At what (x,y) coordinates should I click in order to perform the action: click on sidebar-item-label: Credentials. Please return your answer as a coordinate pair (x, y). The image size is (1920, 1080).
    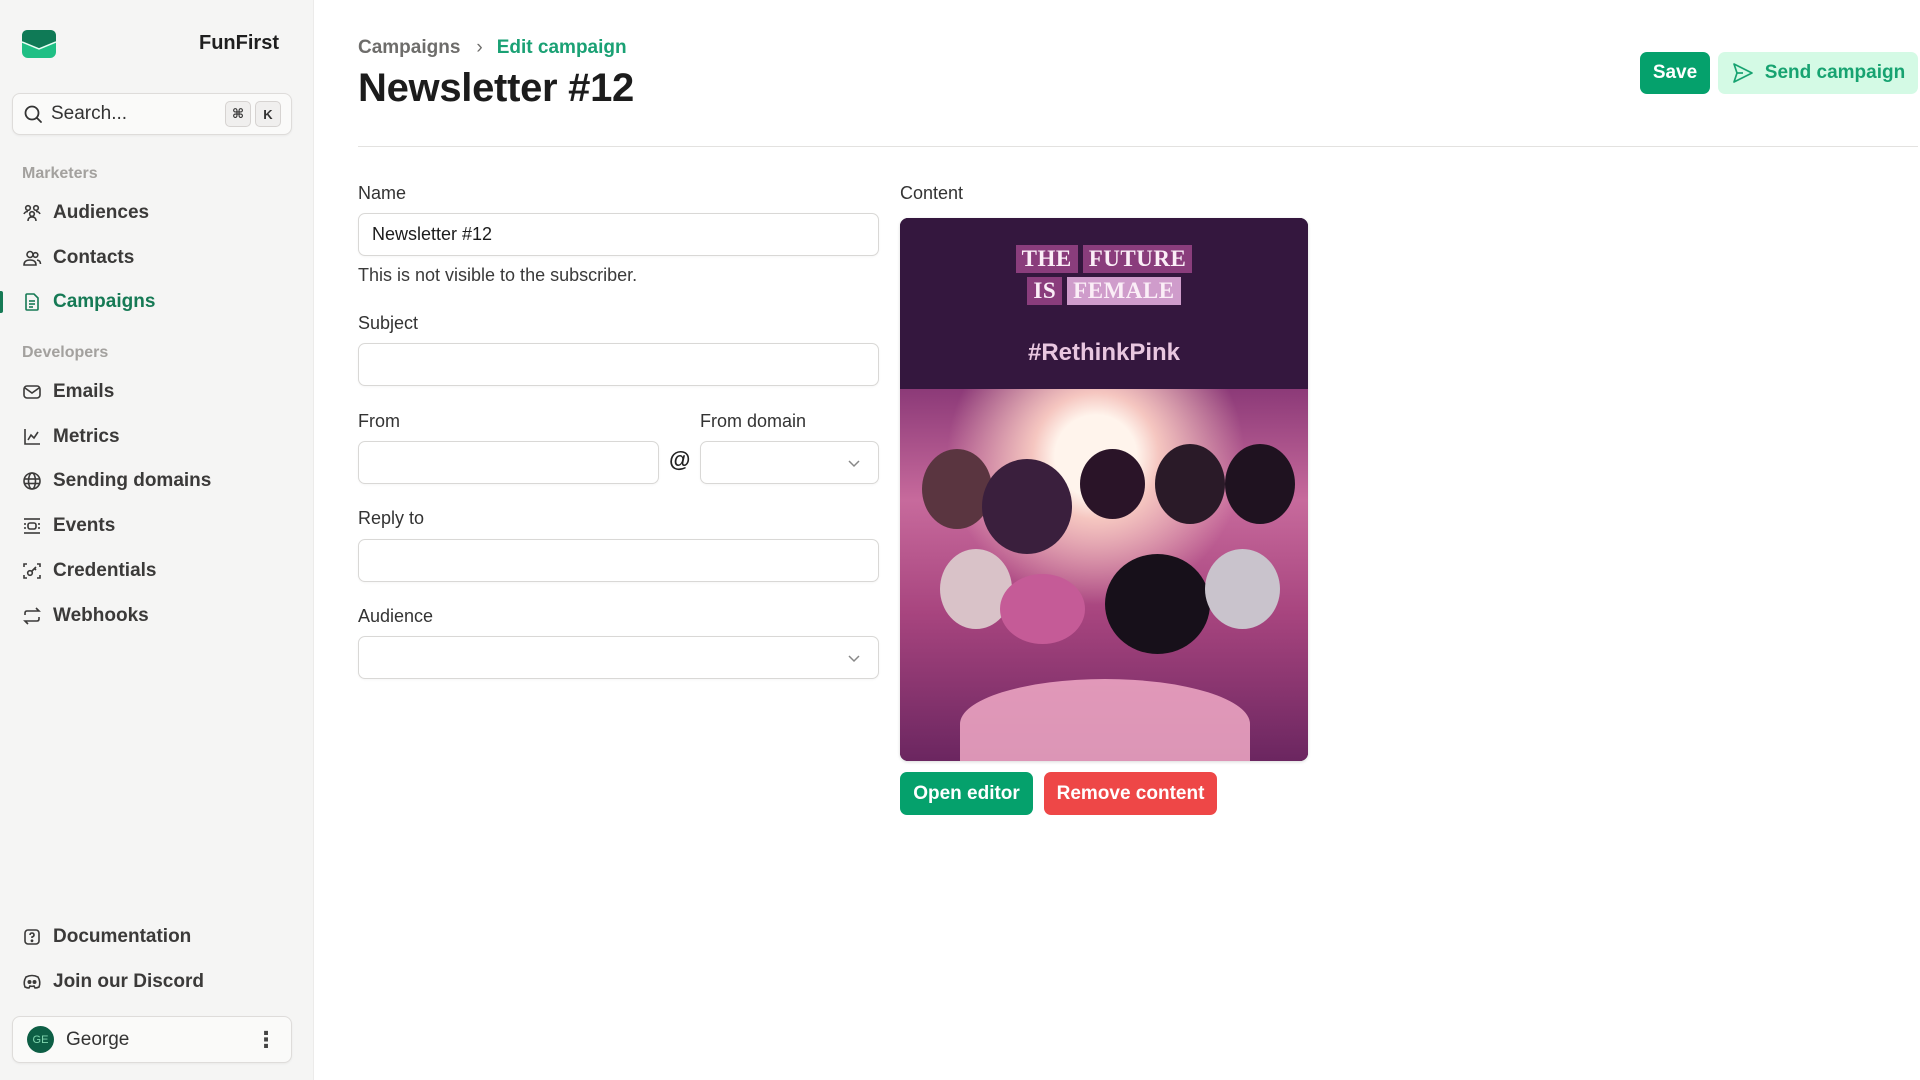
    Looking at the image, I should click on (105, 570).